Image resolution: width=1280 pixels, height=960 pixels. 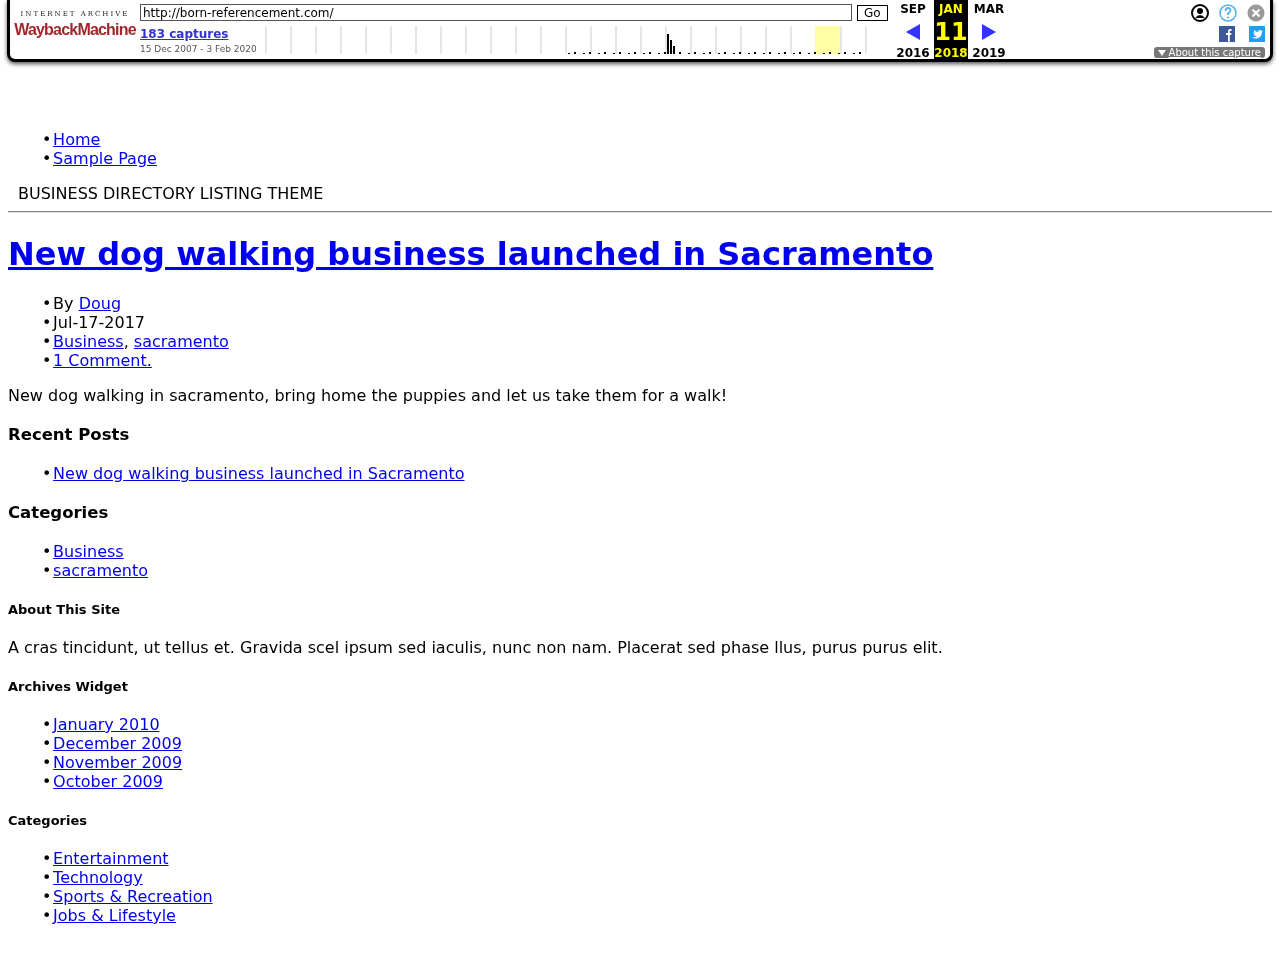 I want to click on next-arrow-icon, so click(x=989, y=32).